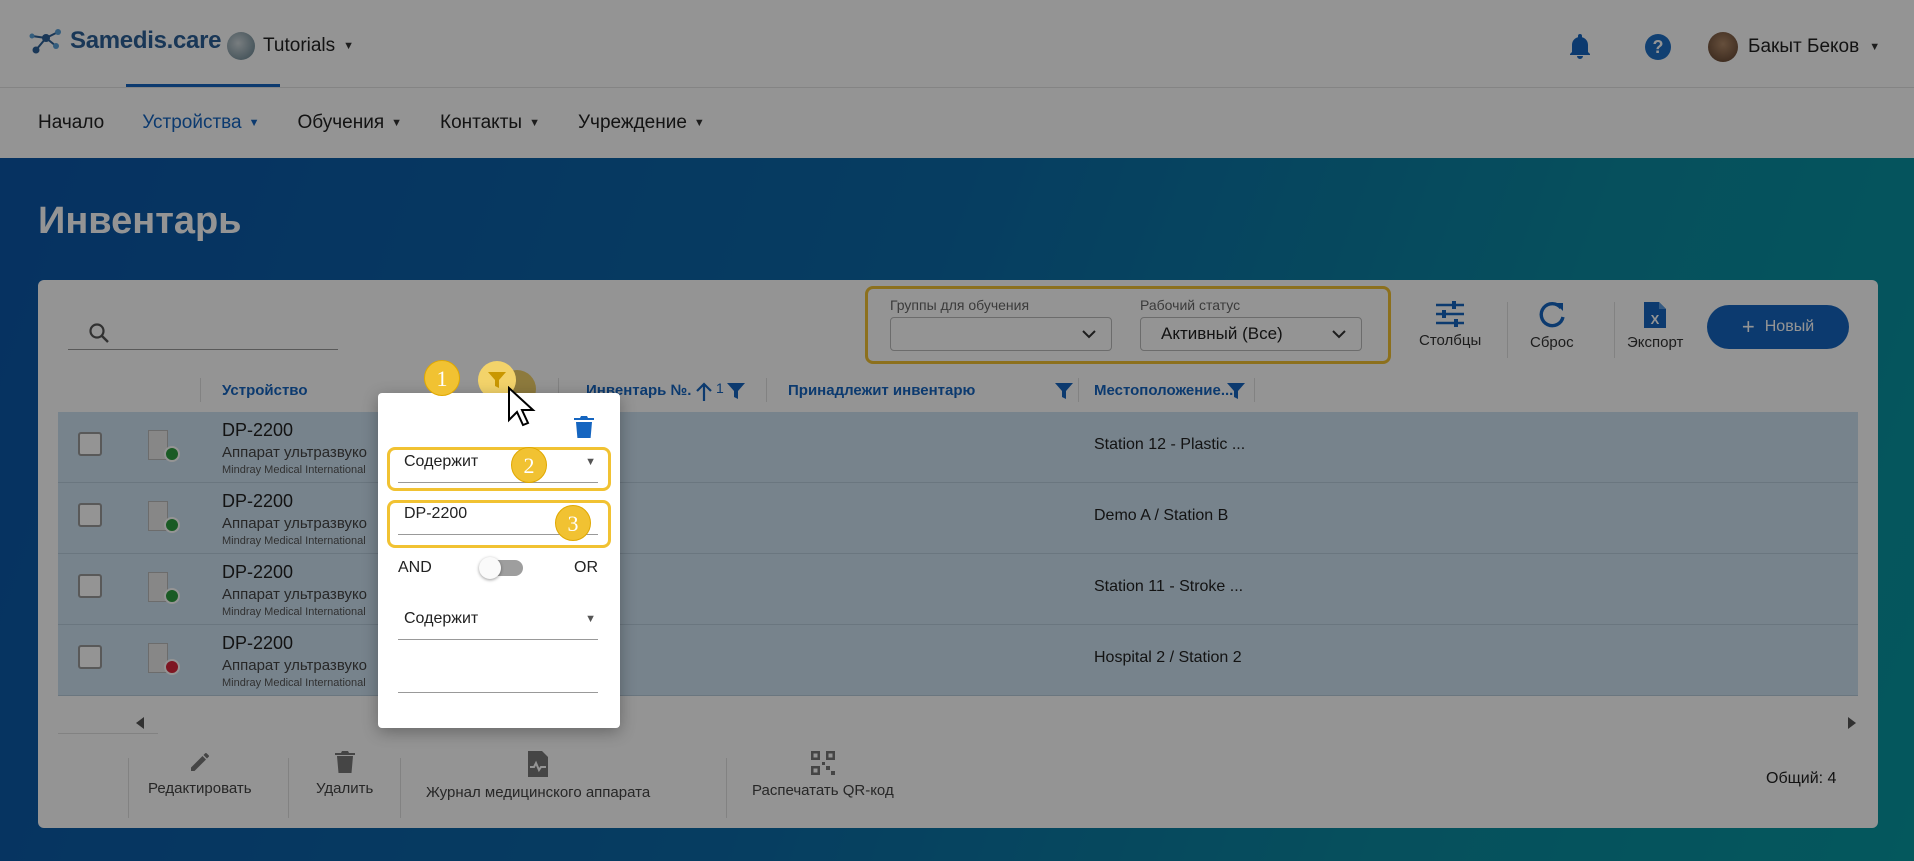 The height and width of the screenshot is (861, 1914). I want to click on and-or-toggle, so click(500, 568).